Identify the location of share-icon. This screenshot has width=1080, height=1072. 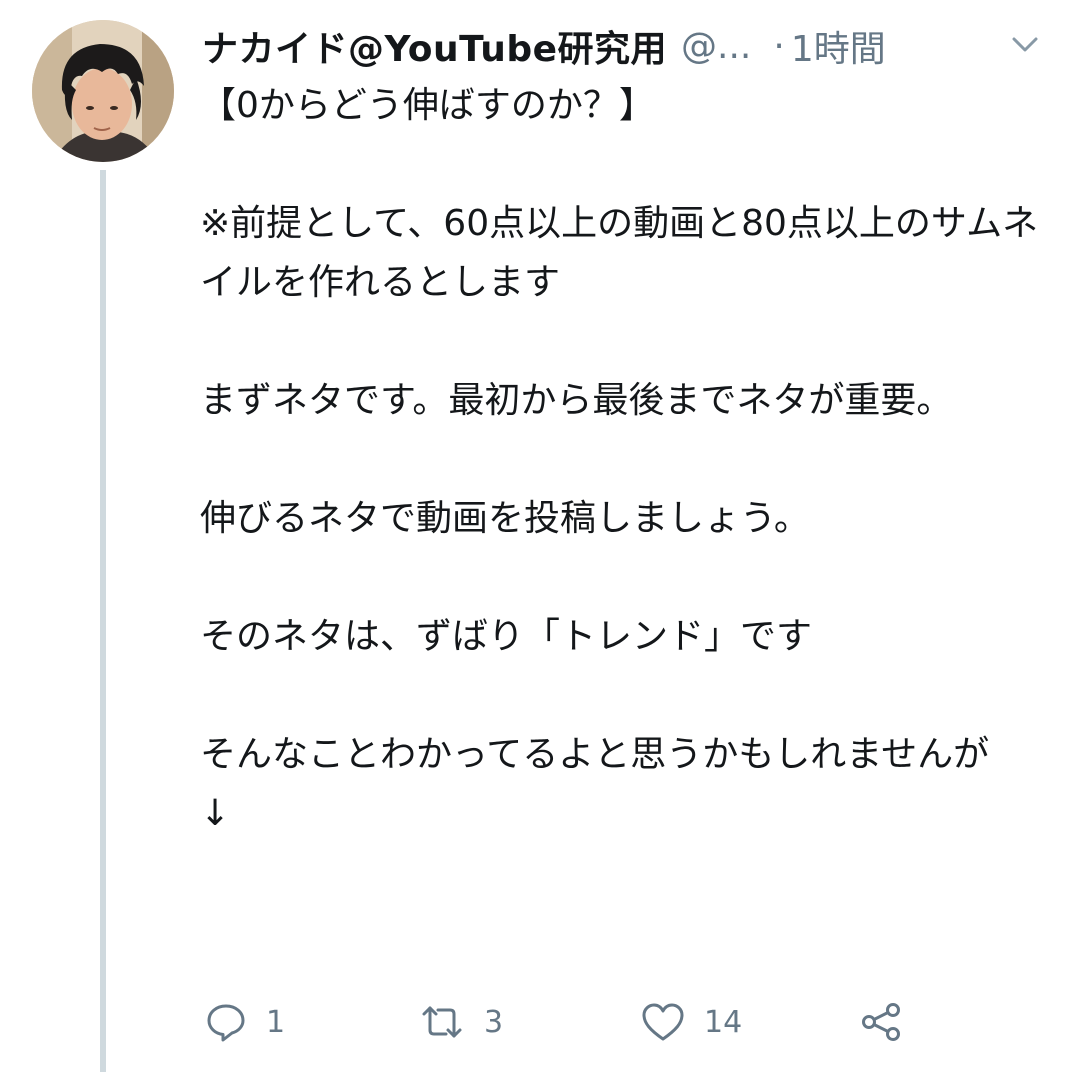
(881, 1022).